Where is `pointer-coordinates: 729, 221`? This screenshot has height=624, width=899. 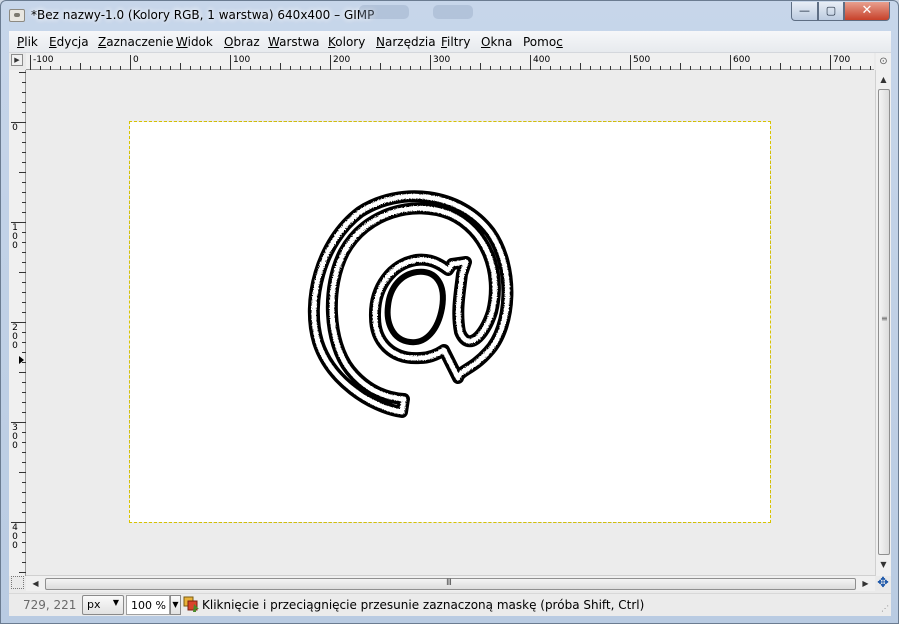 pointer-coordinates: 729, 221 is located at coordinates (50, 605).